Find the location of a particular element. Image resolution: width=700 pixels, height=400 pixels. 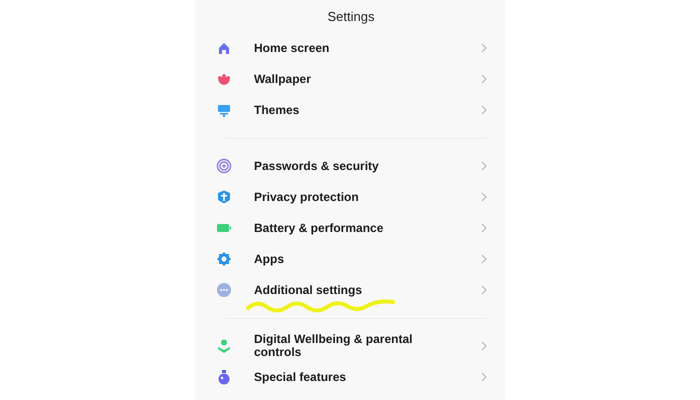

settings-item: Additional settings is located at coordinates (351, 290).